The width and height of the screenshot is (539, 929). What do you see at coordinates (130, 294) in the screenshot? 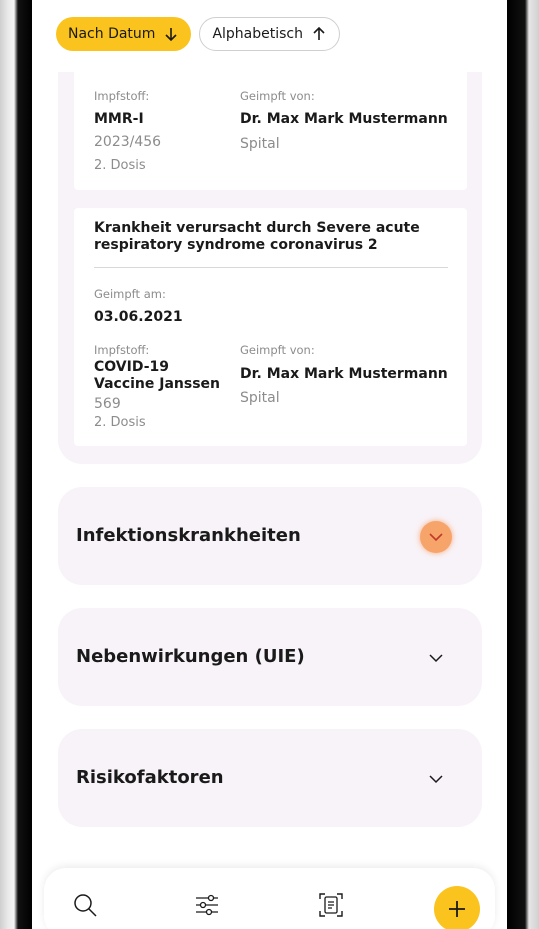
I see `vaccination-date-label: Geimpft am:` at bounding box center [130, 294].